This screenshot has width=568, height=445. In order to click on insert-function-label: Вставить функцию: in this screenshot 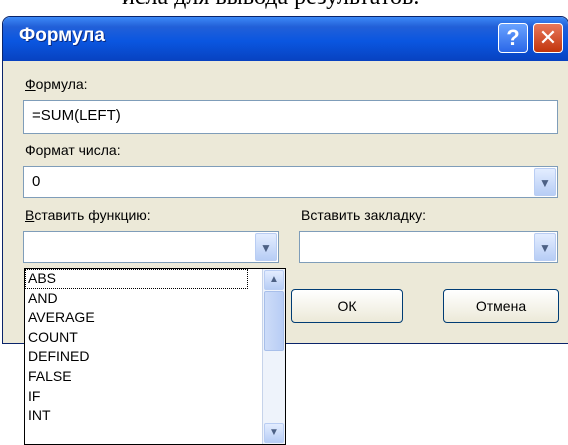, I will do `click(88, 215)`.